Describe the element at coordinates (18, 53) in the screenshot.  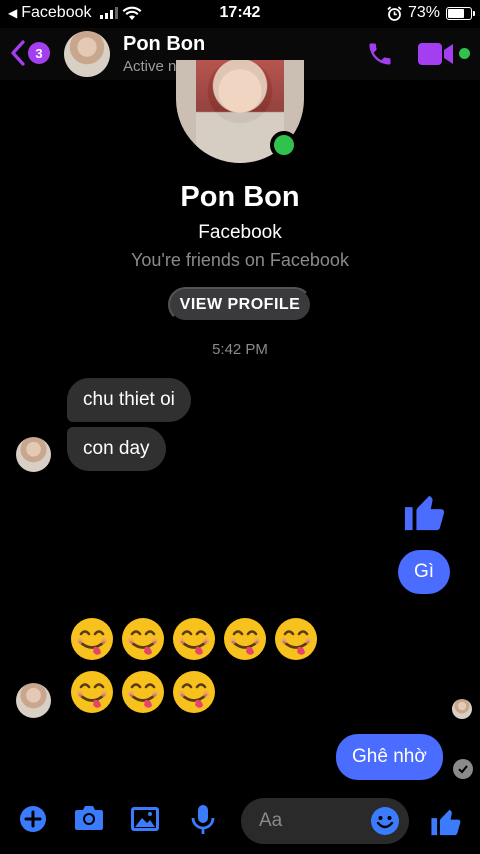
I see `chevron-left-icon` at that location.